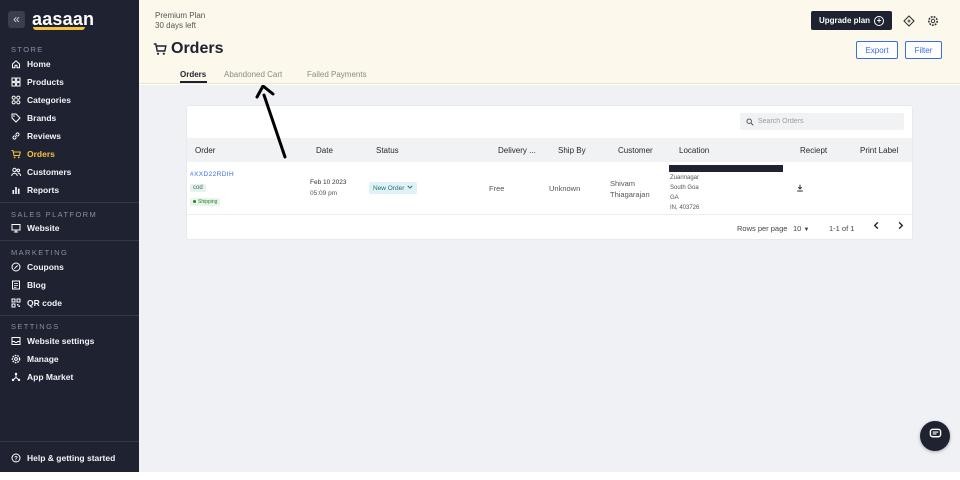  What do you see at coordinates (41, 154) in the screenshot?
I see `sidebar-item-label: Orders` at bounding box center [41, 154].